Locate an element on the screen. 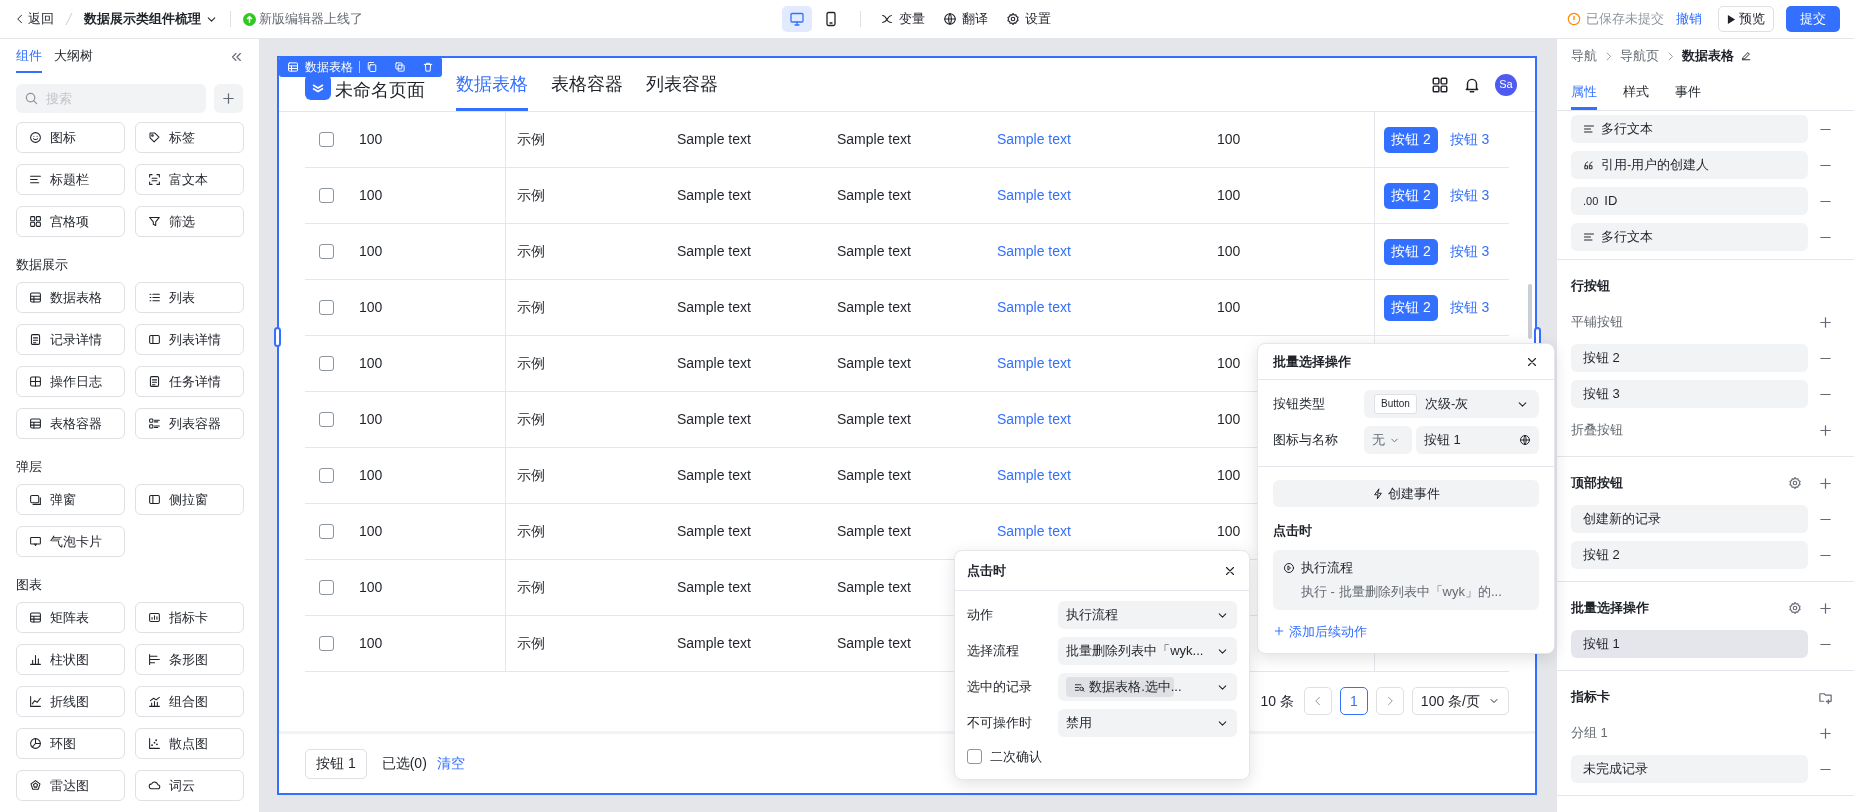 This screenshot has width=1854, height=812. component-item: 列表容器 is located at coordinates (189, 423).